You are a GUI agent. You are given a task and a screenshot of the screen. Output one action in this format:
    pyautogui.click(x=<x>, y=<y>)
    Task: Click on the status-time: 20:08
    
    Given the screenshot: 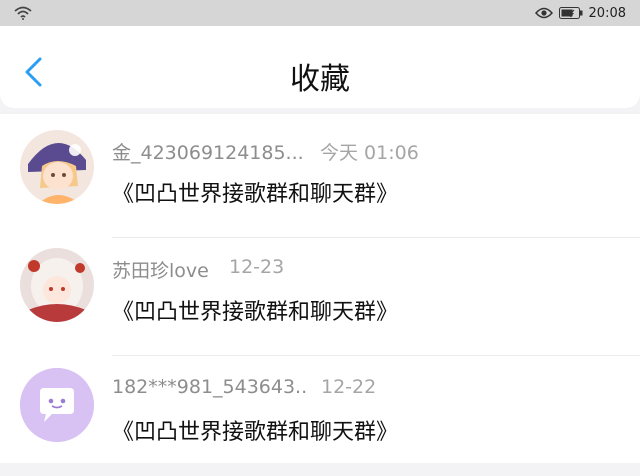 What is the action you would take?
    pyautogui.click(x=607, y=13)
    